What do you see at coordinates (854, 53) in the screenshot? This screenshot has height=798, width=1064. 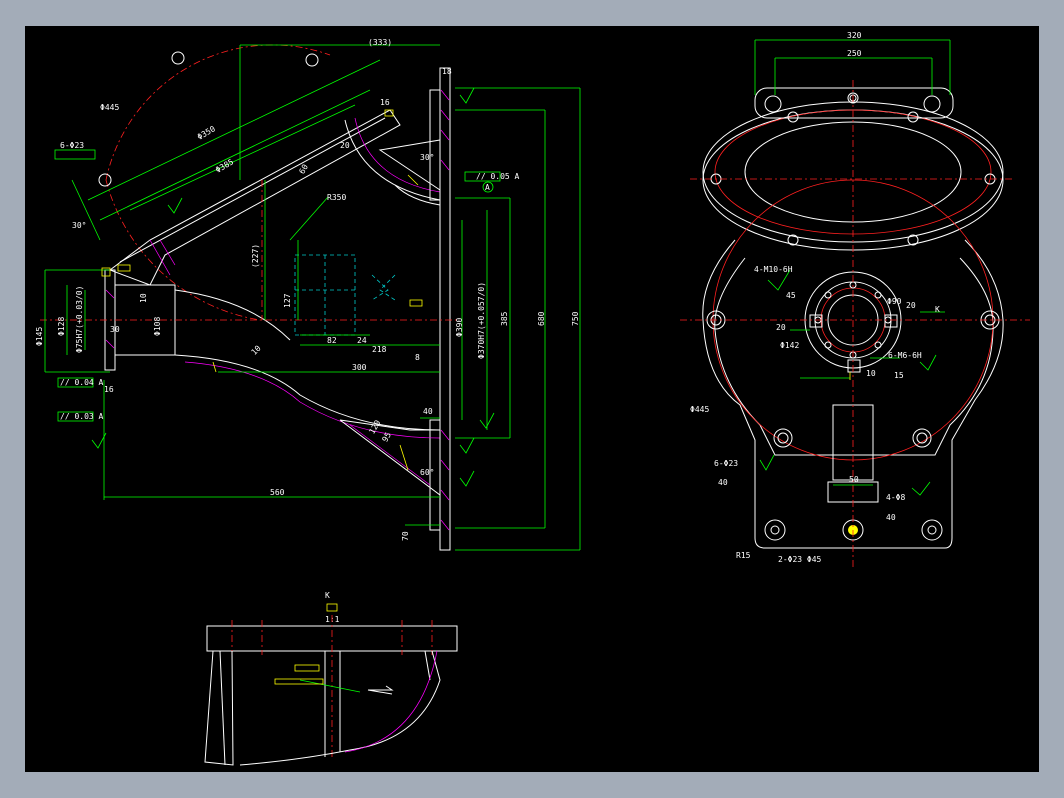 I see `dim-250: 250` at bounding box center [854, 53].